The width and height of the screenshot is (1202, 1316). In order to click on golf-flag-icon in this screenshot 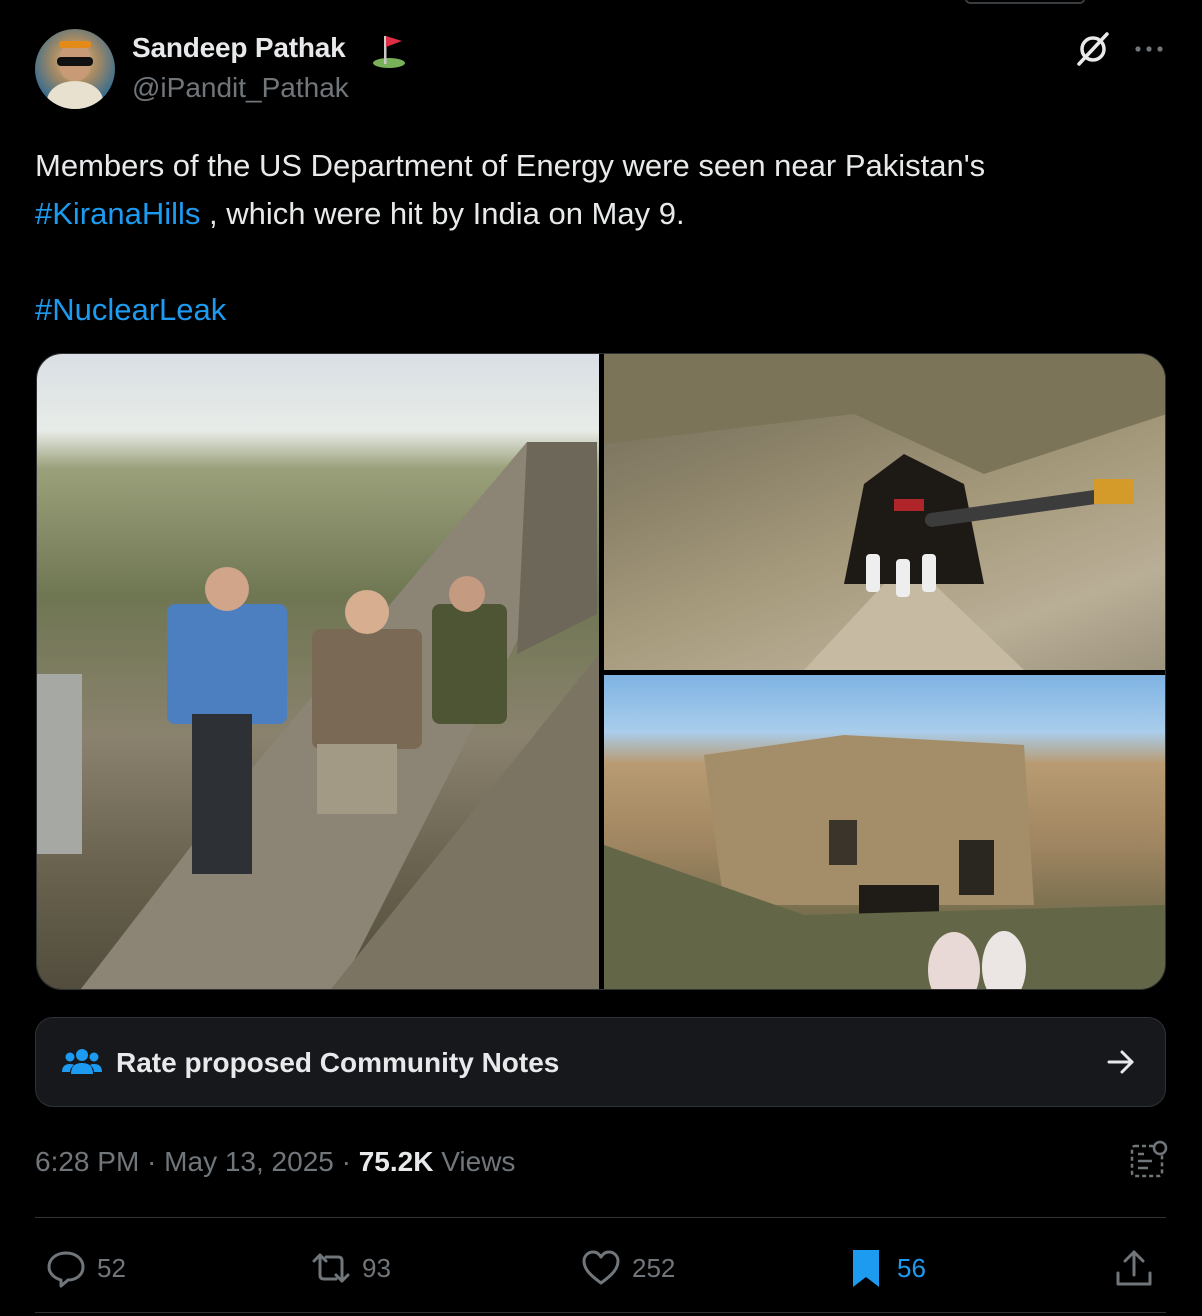, I will do `click(389, 52)`.